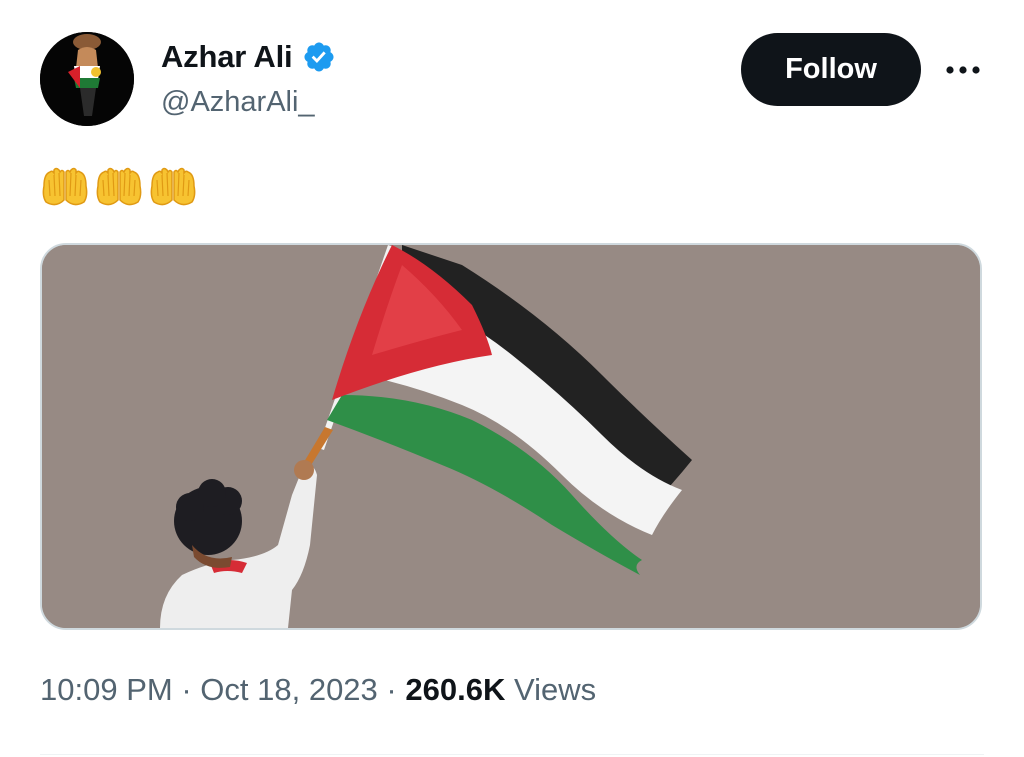  I want to click on verified-badge-icon, so click(319, 57).